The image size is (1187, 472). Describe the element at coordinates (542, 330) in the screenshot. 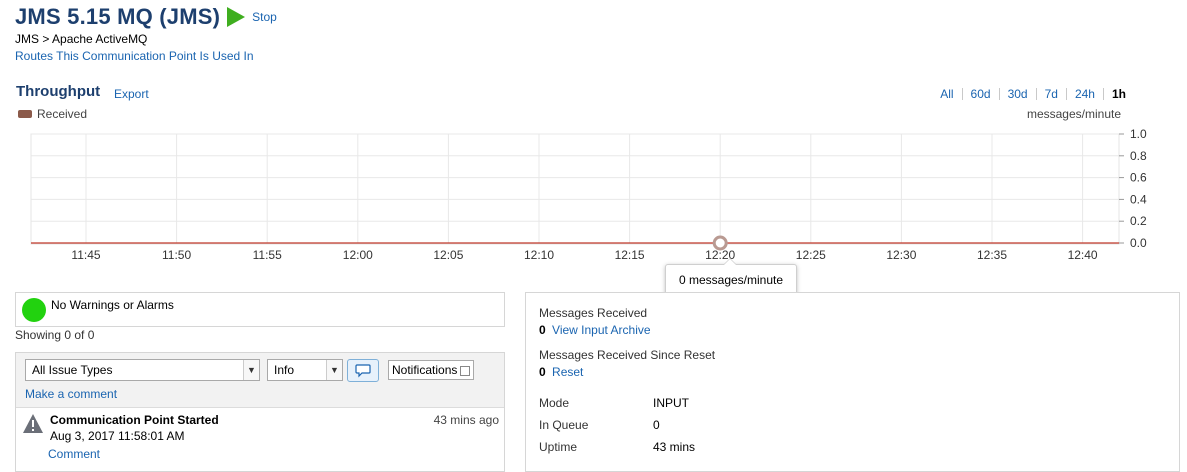

I see `messages-received-value: 0` at that location.